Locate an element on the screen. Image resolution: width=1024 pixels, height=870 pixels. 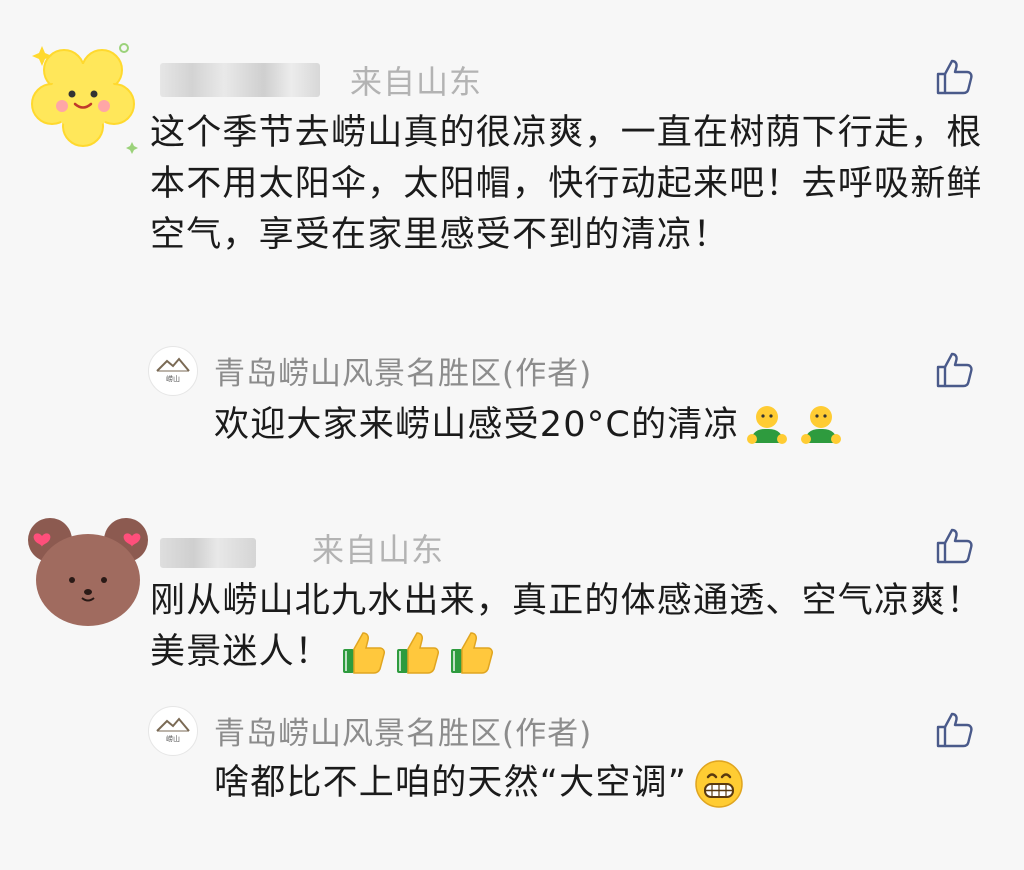
comment-text: 刚从崂山北九水出来，真正的体感通透、空气凉爽！美景迷人！ is located at coordinates (570, 627).